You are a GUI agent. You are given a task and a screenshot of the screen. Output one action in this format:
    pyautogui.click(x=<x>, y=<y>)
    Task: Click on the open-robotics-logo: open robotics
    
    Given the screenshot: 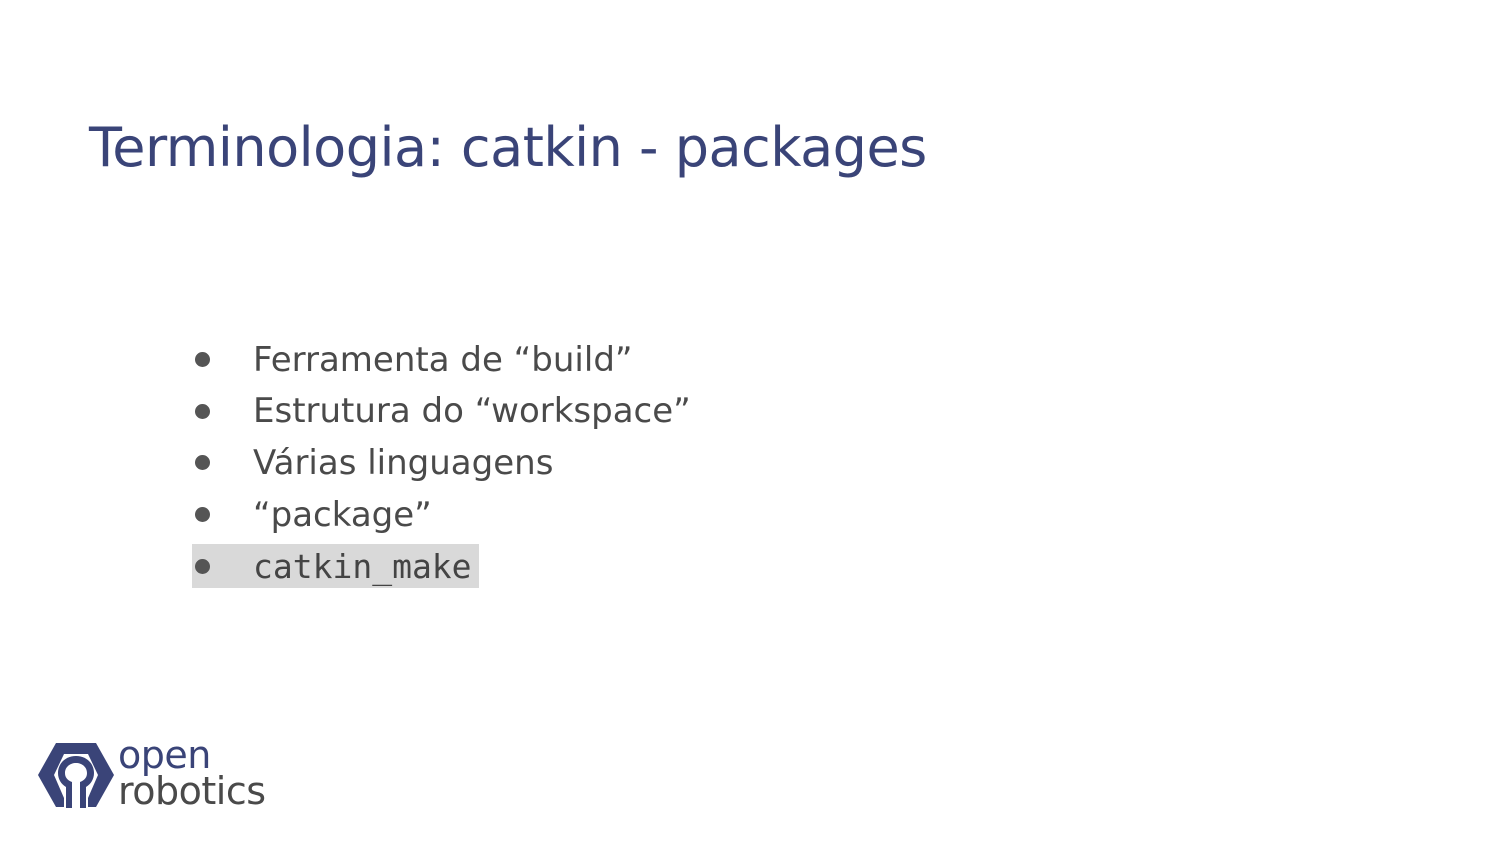 What is the action you would take?
    pyautogui.click(x=158, y=774)
    